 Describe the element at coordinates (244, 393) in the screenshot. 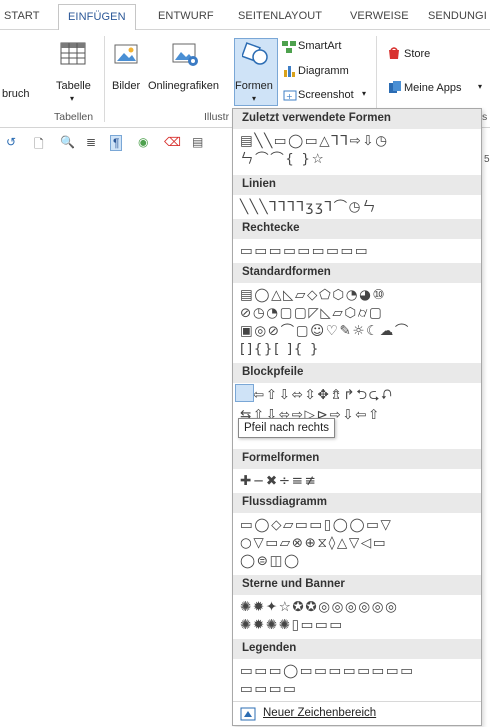

I see `selected-right-arrow-shape` at that location.